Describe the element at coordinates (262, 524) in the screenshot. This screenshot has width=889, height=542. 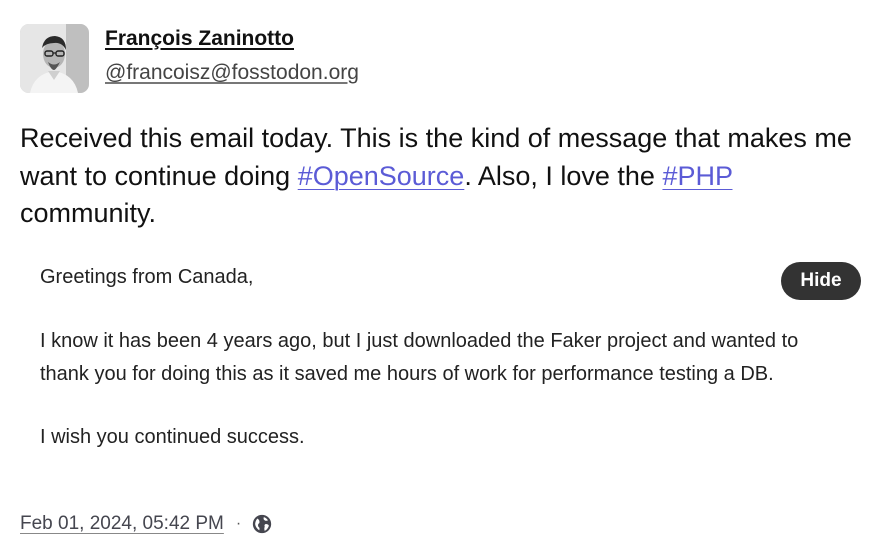
I see `globe-icon` at that location.